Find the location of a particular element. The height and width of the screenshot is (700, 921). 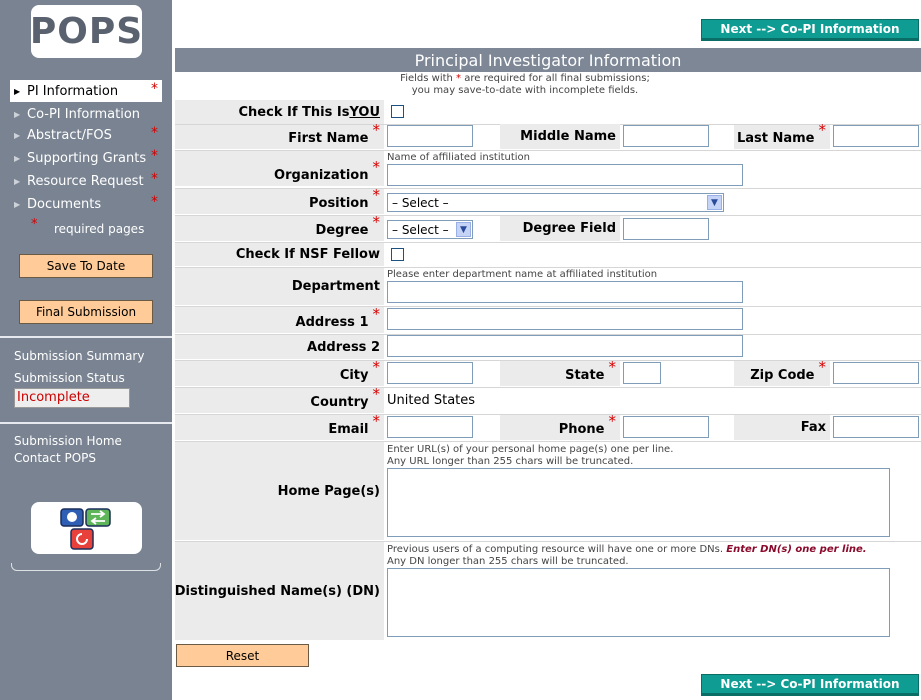

middle-name-input is located at coordinates (666, 136).